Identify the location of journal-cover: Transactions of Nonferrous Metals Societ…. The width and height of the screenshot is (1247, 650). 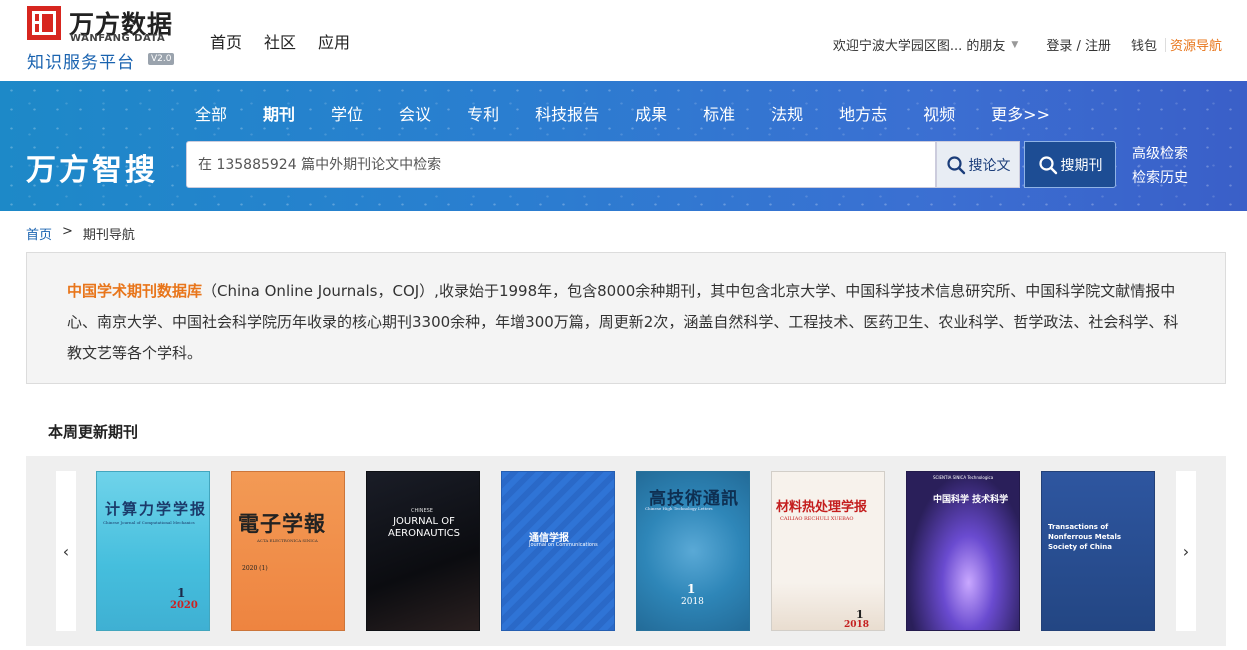
(1098, 551).